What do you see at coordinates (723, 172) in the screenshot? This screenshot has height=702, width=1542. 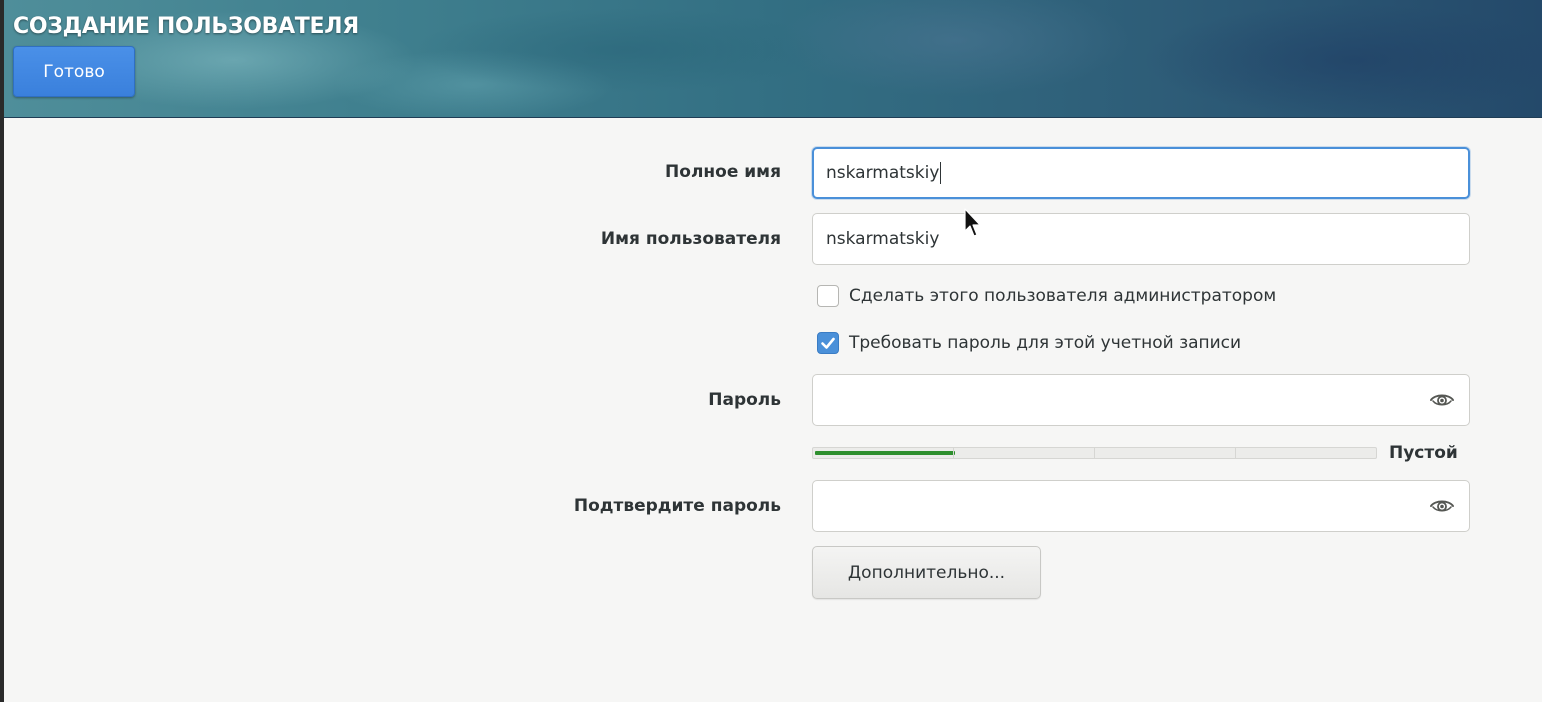 I see `full-name-label: Полное имя` at bounding box center [723, 172].